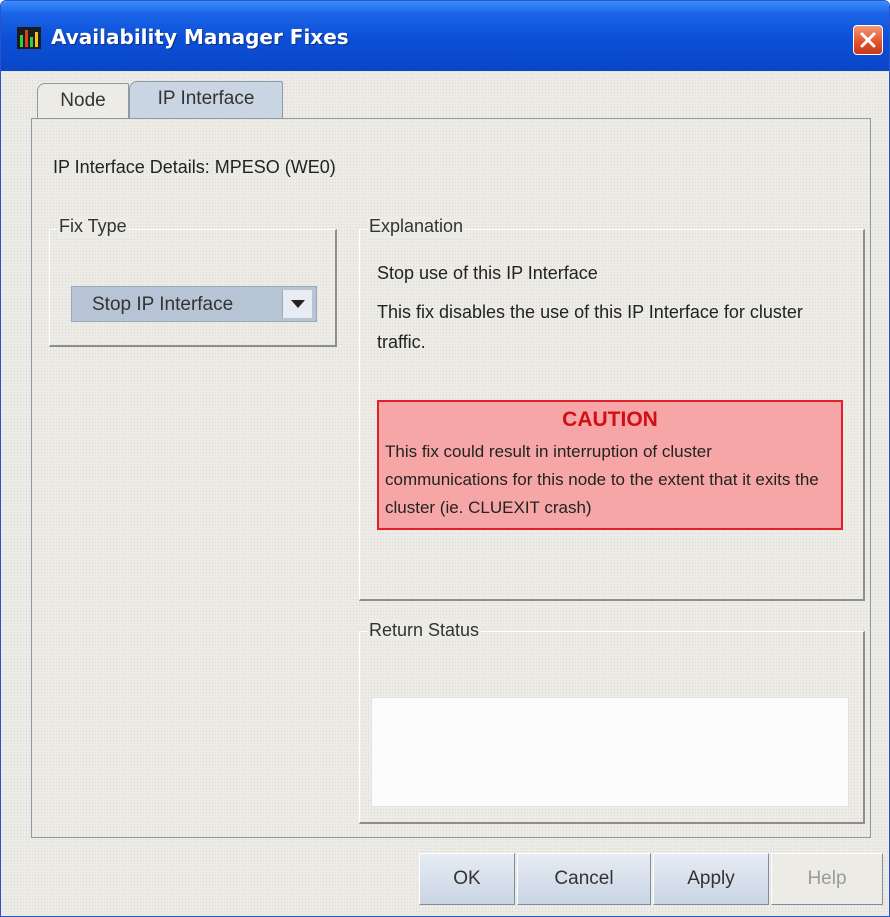 This screenshot has width=890, height=917. I want to click on tab-ip-interface: IP Interface, so click(206, 100).